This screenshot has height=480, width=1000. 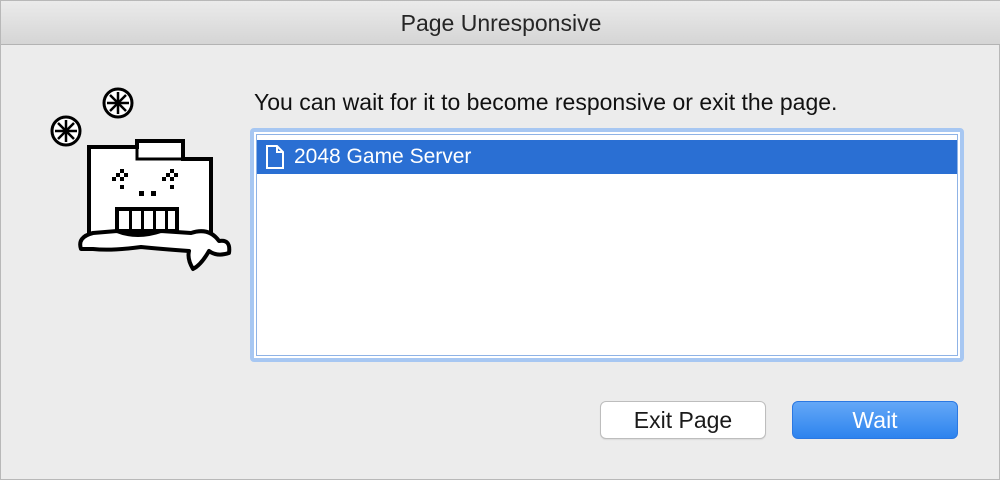 I want to click on wait-button: Wait, so click(x=875, y=420).